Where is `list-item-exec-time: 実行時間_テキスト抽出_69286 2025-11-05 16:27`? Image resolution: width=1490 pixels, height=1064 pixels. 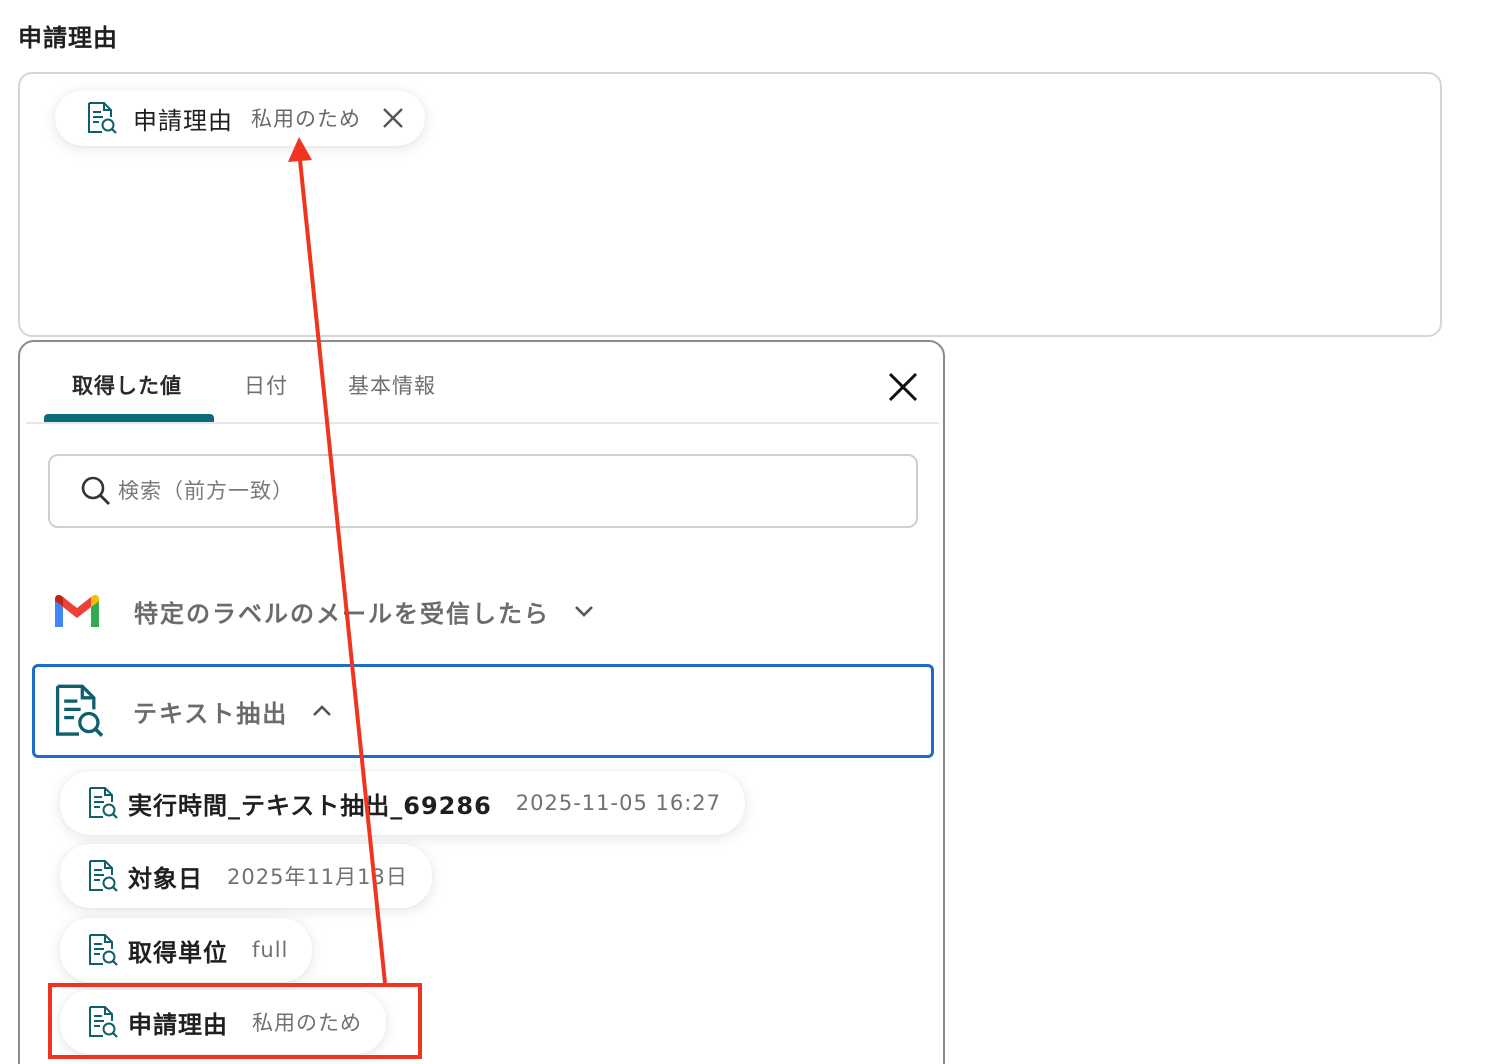 list-item-exec-time: 実行時間_テキスト抽出_69286 2025-11-05 16:27 is located at coordinates (403, 803).